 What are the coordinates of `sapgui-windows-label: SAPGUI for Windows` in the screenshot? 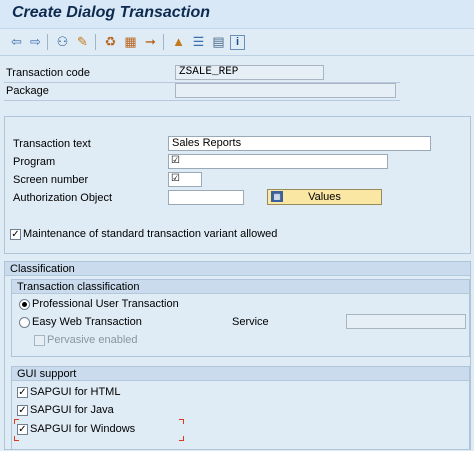 It's located at (83, 429).